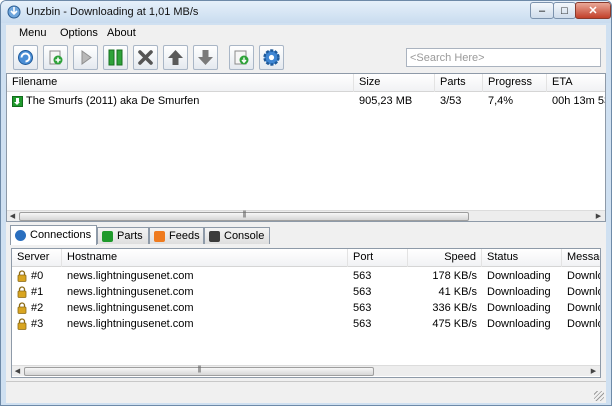 The width and height of the screenshot is (612, 406). I want to click on pause-icon, so click(115, 57).